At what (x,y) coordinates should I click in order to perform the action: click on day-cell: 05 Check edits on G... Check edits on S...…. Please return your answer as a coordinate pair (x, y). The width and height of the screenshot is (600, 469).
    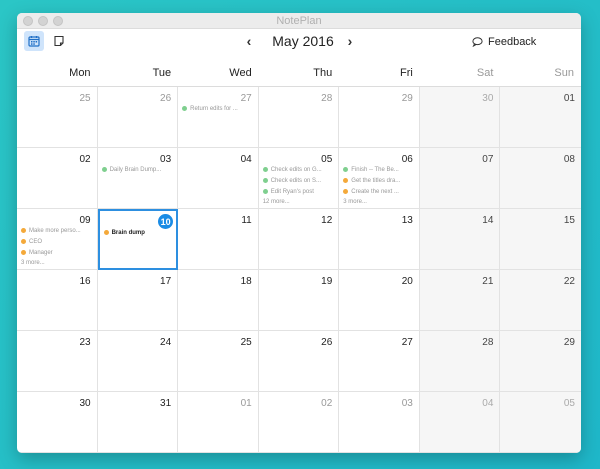
    Looking at the image, I should click on (299, 178).